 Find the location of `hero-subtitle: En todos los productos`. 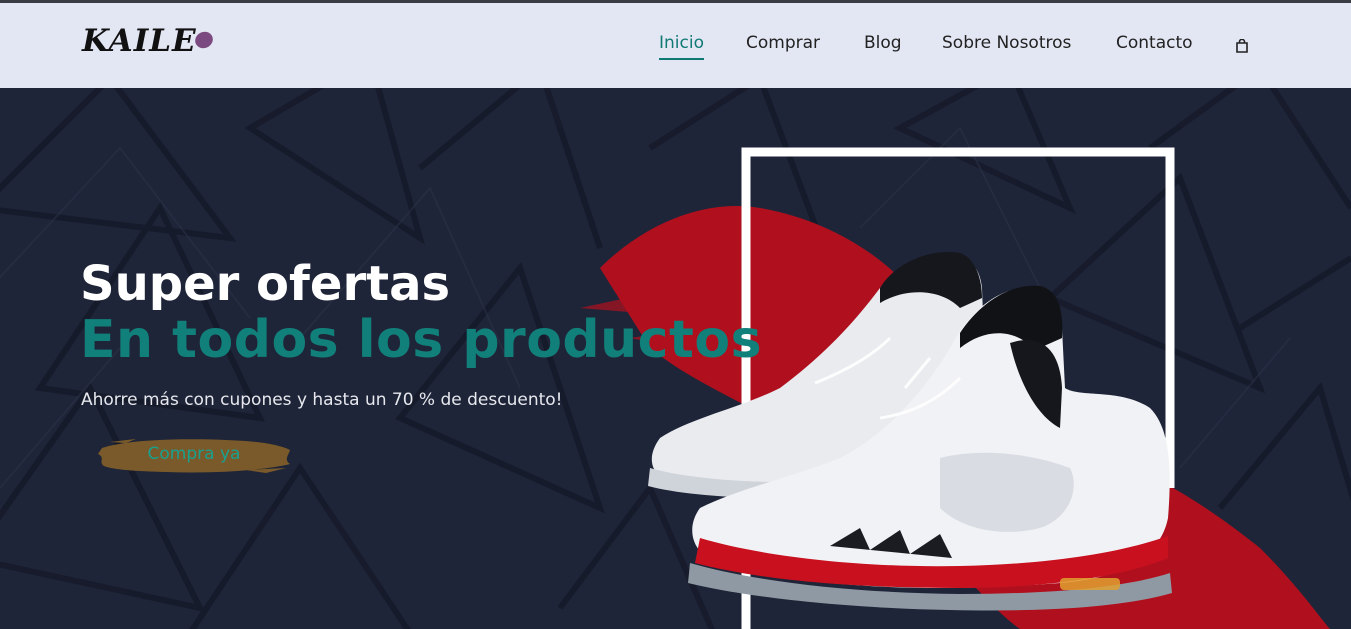

hero-subtitle: En todos los productos is located at coordinates (421, 340).